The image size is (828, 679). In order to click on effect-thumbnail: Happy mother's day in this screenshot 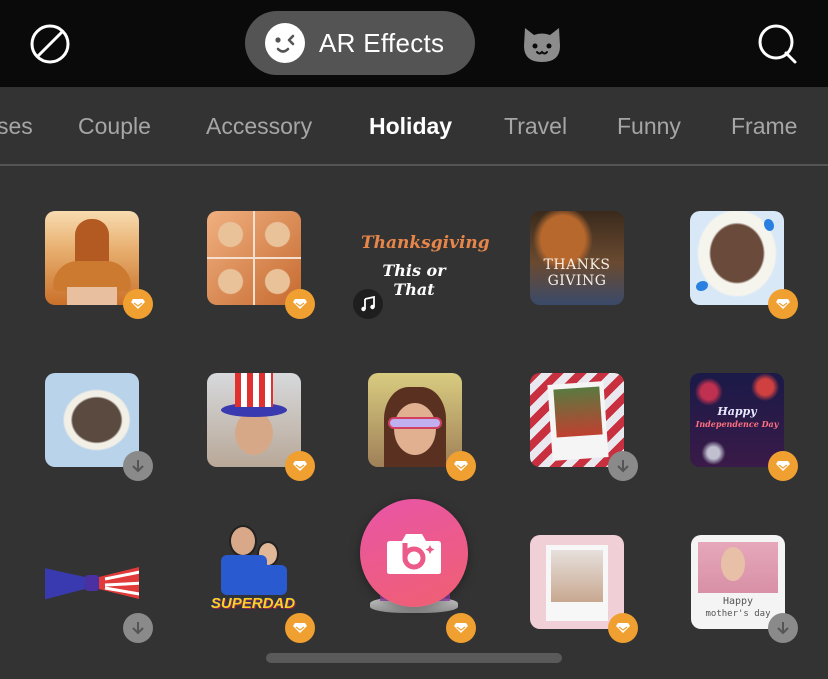, I will do `click(738, 582)`.